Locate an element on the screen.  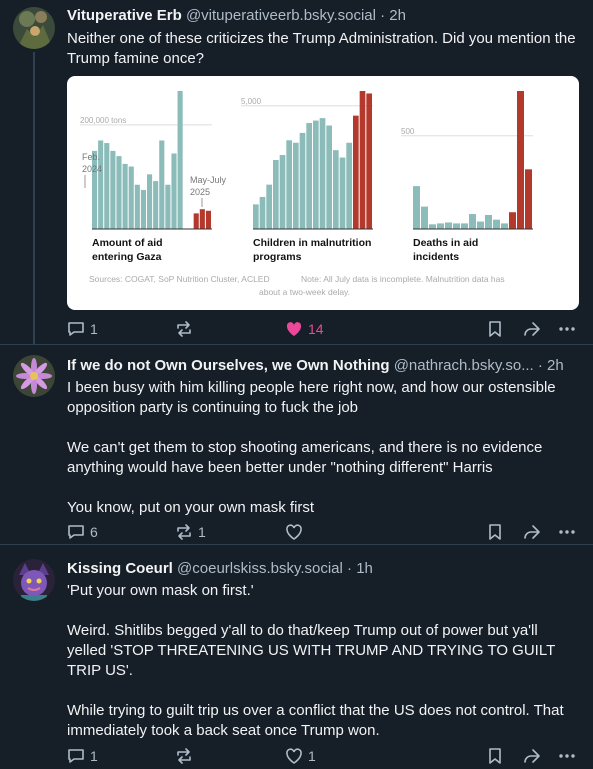
like-button is located at coordinates (296, 532).